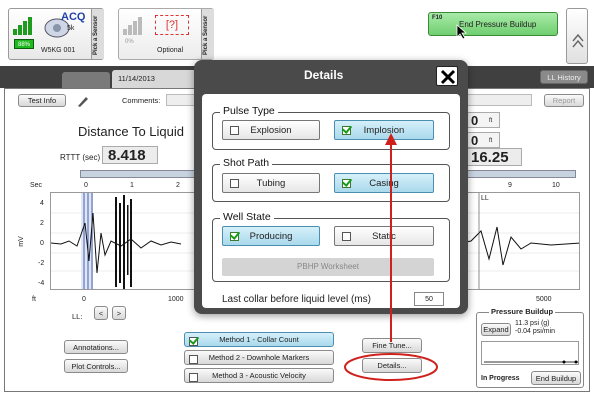 The width and height of the screenshot is (594, 396). What do you see at coordinates (391, 367) in the screenshot?
I see `red-highlight-ellipse` at bounding box center [391, 367].